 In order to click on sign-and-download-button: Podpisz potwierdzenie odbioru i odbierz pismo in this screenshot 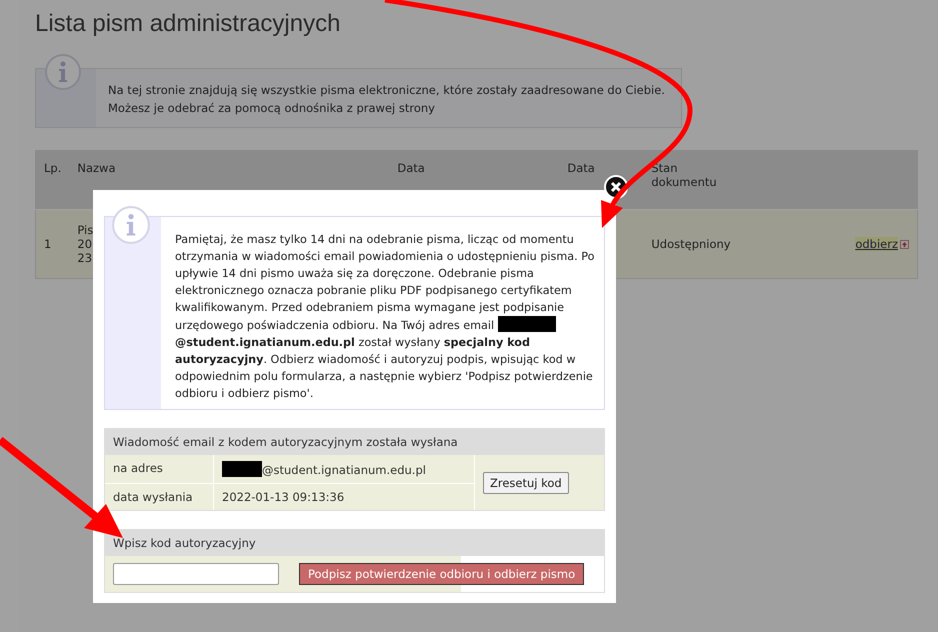, I will do `click(441, 574)`.